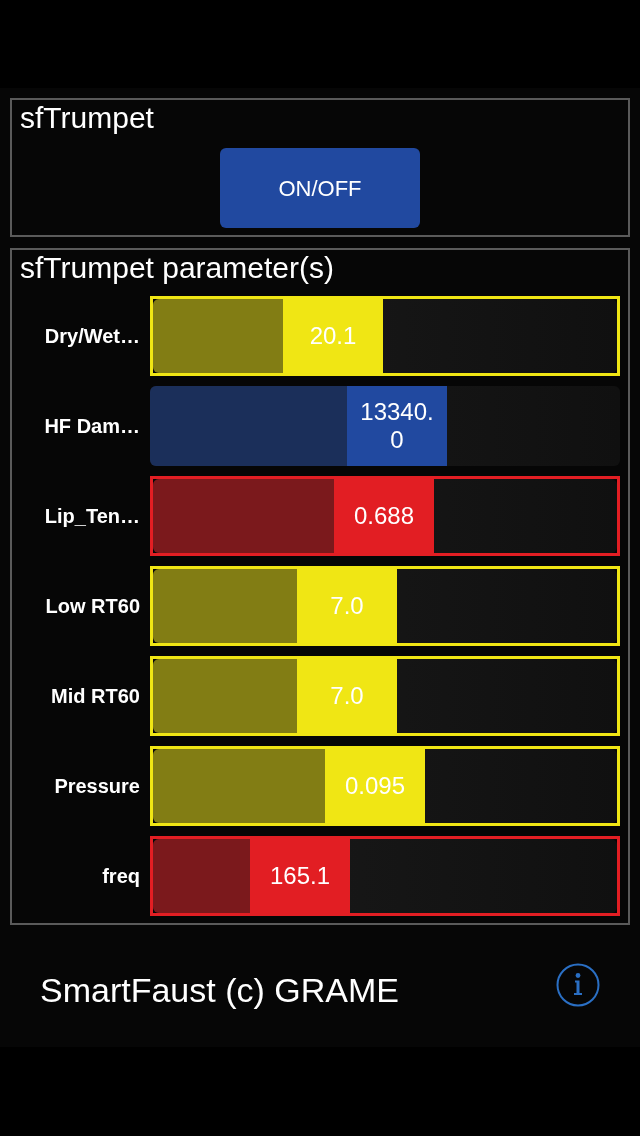 This screenshot has height=1136, width=640. Describe the element at coordinates (92, 606) in the screenshot. I see `slider-label: Low RT60` at that location.